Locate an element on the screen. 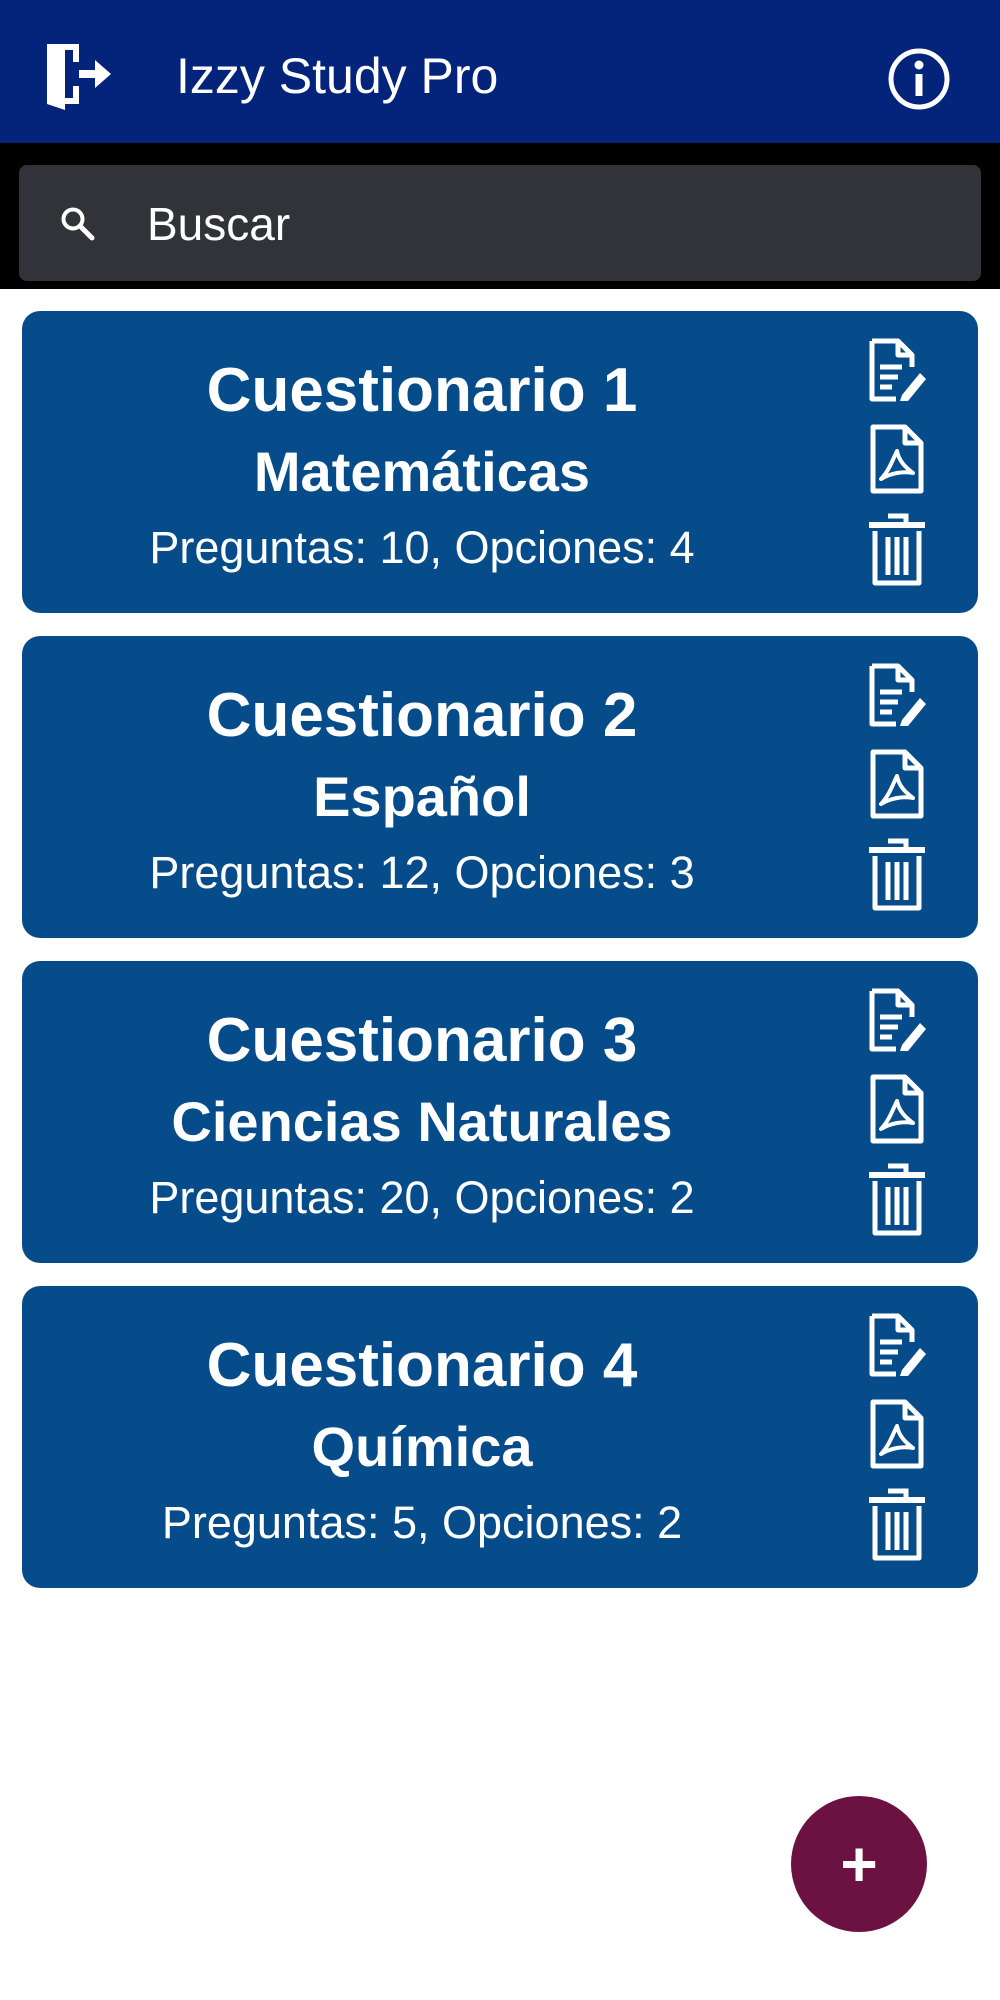 Image resolution: width=1000 pixels, height=2000 pixels. quiz-meta: Preguntas: 20, Opciones: 2 is located at coordinates (422, 1197).